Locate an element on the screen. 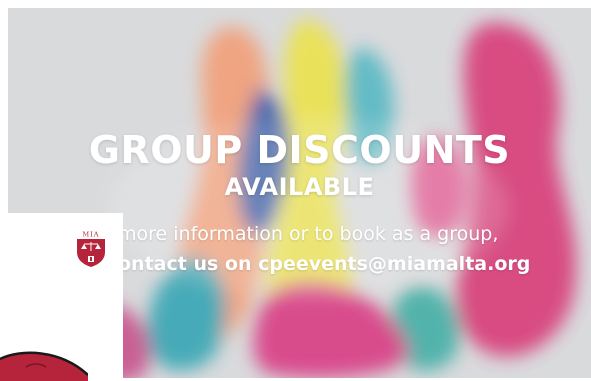 The height and width of the screenshot is (381, 591). contact-prefix: ontact us on is located at coordinates (185, 264).